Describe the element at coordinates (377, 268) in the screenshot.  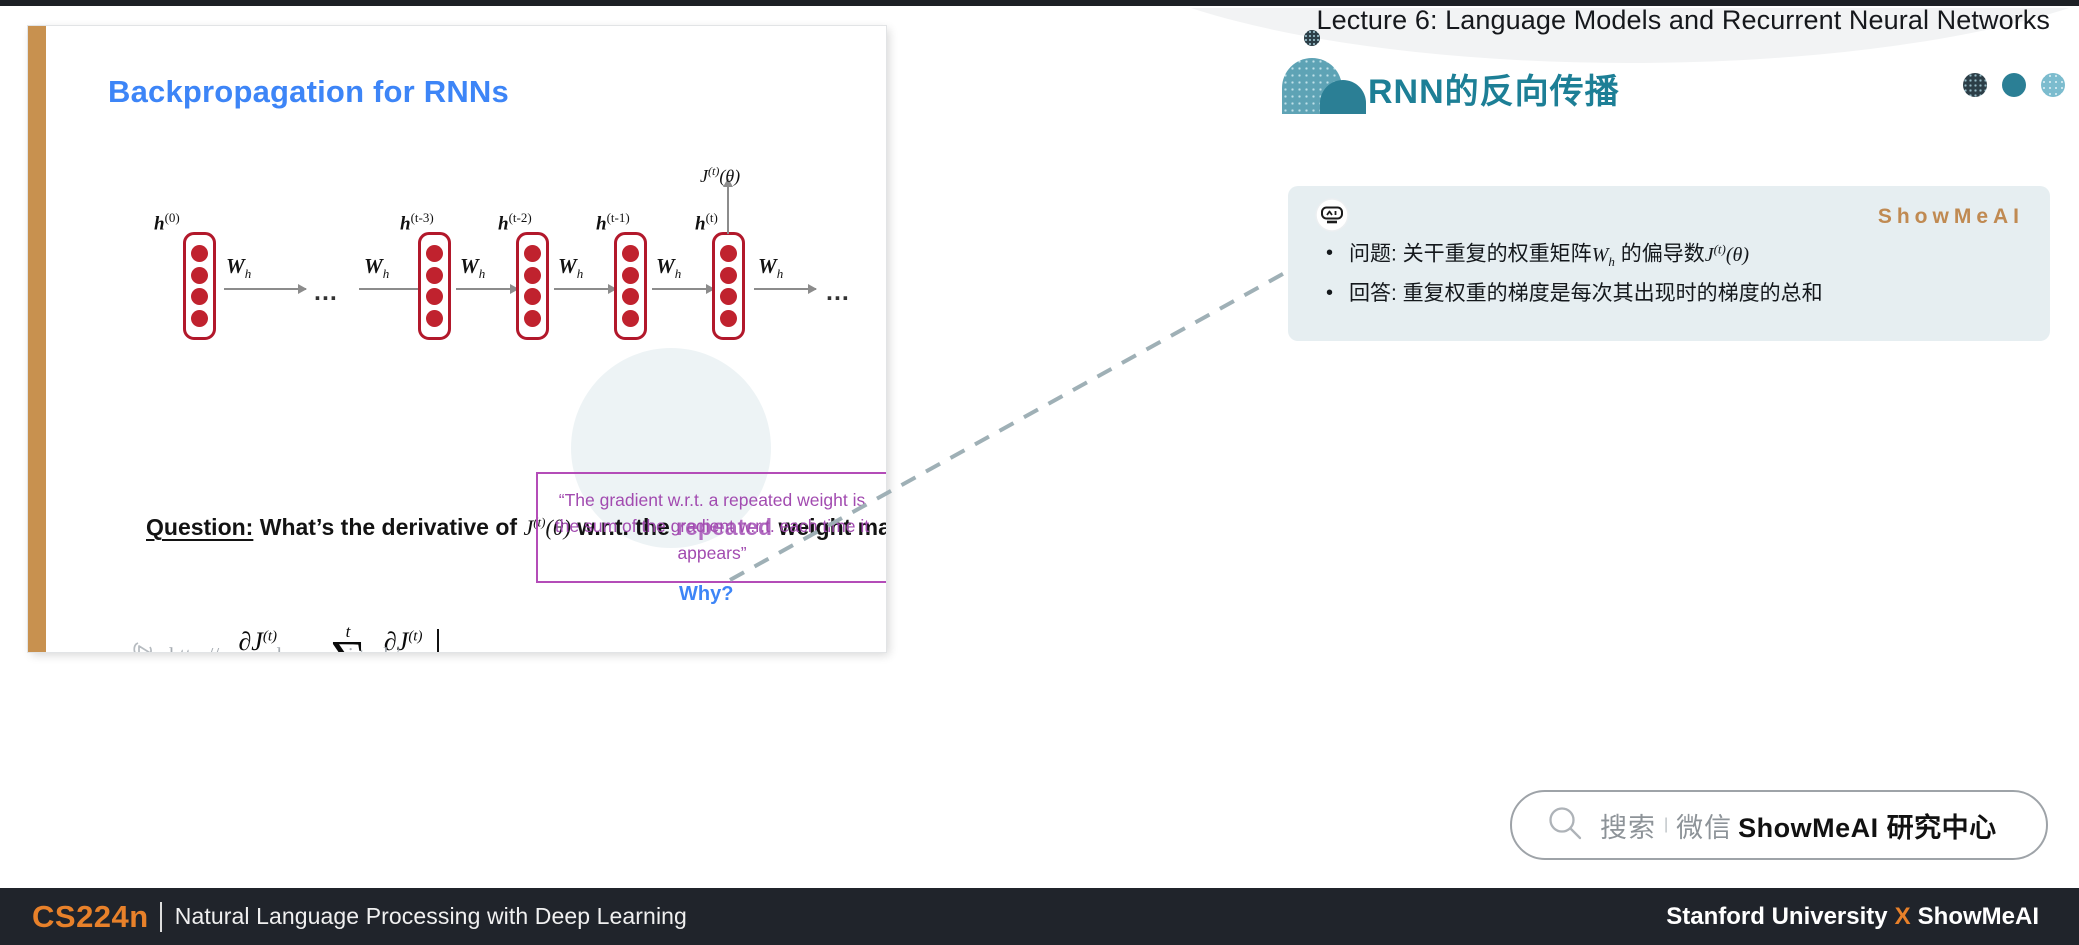
I see `weight-label-1: Wh` at that location.